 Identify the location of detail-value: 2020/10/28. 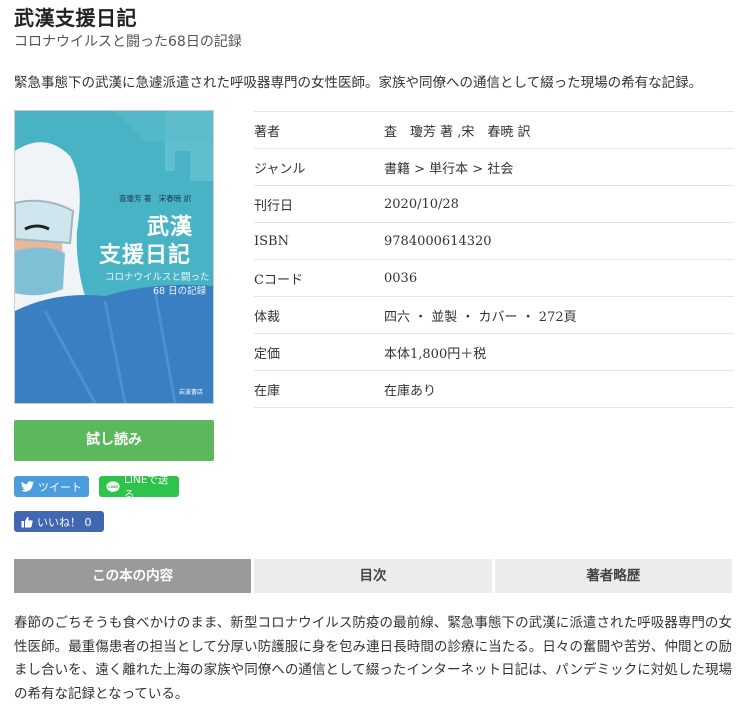
(421, 204).